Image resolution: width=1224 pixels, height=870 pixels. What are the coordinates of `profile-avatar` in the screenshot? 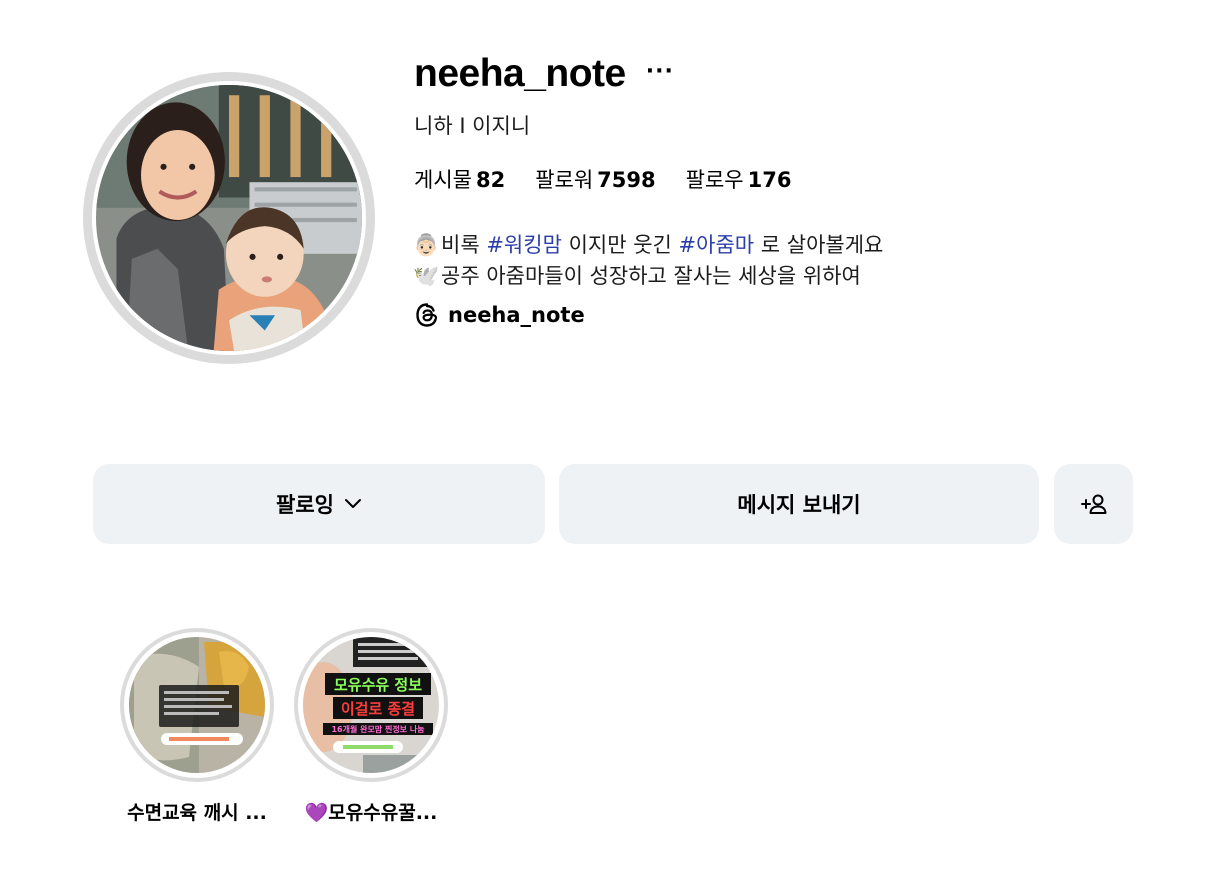 It's located at (229, 218).